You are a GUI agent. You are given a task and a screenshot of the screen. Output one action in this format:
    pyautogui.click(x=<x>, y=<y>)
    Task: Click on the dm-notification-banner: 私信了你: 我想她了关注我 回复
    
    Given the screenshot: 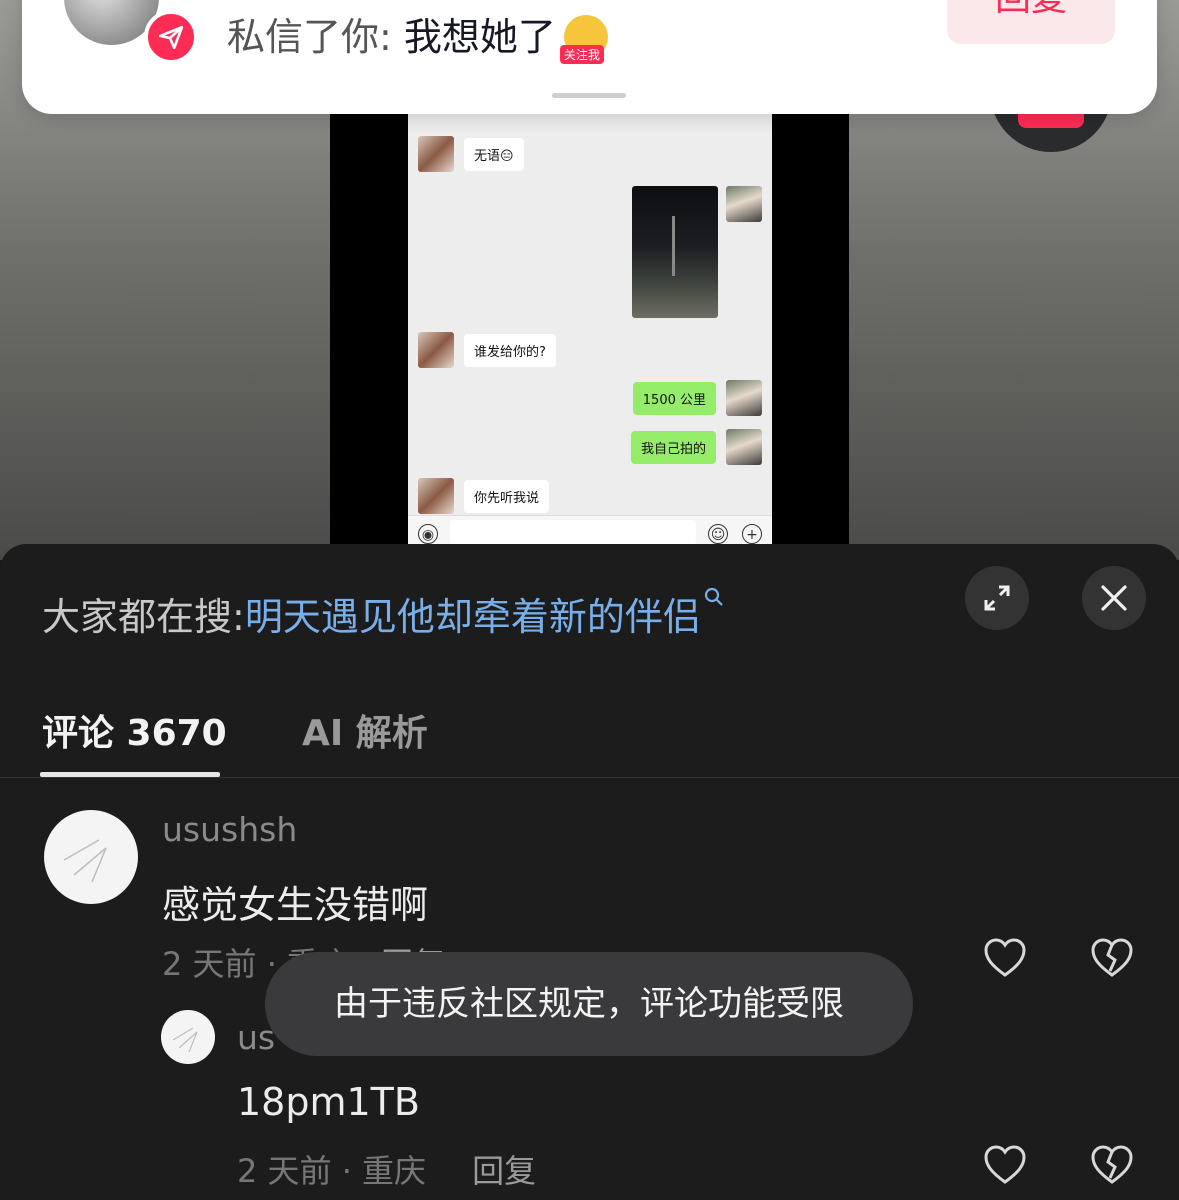 What is the action you would take?
    pyautogui.click(x=589, y=57)
    